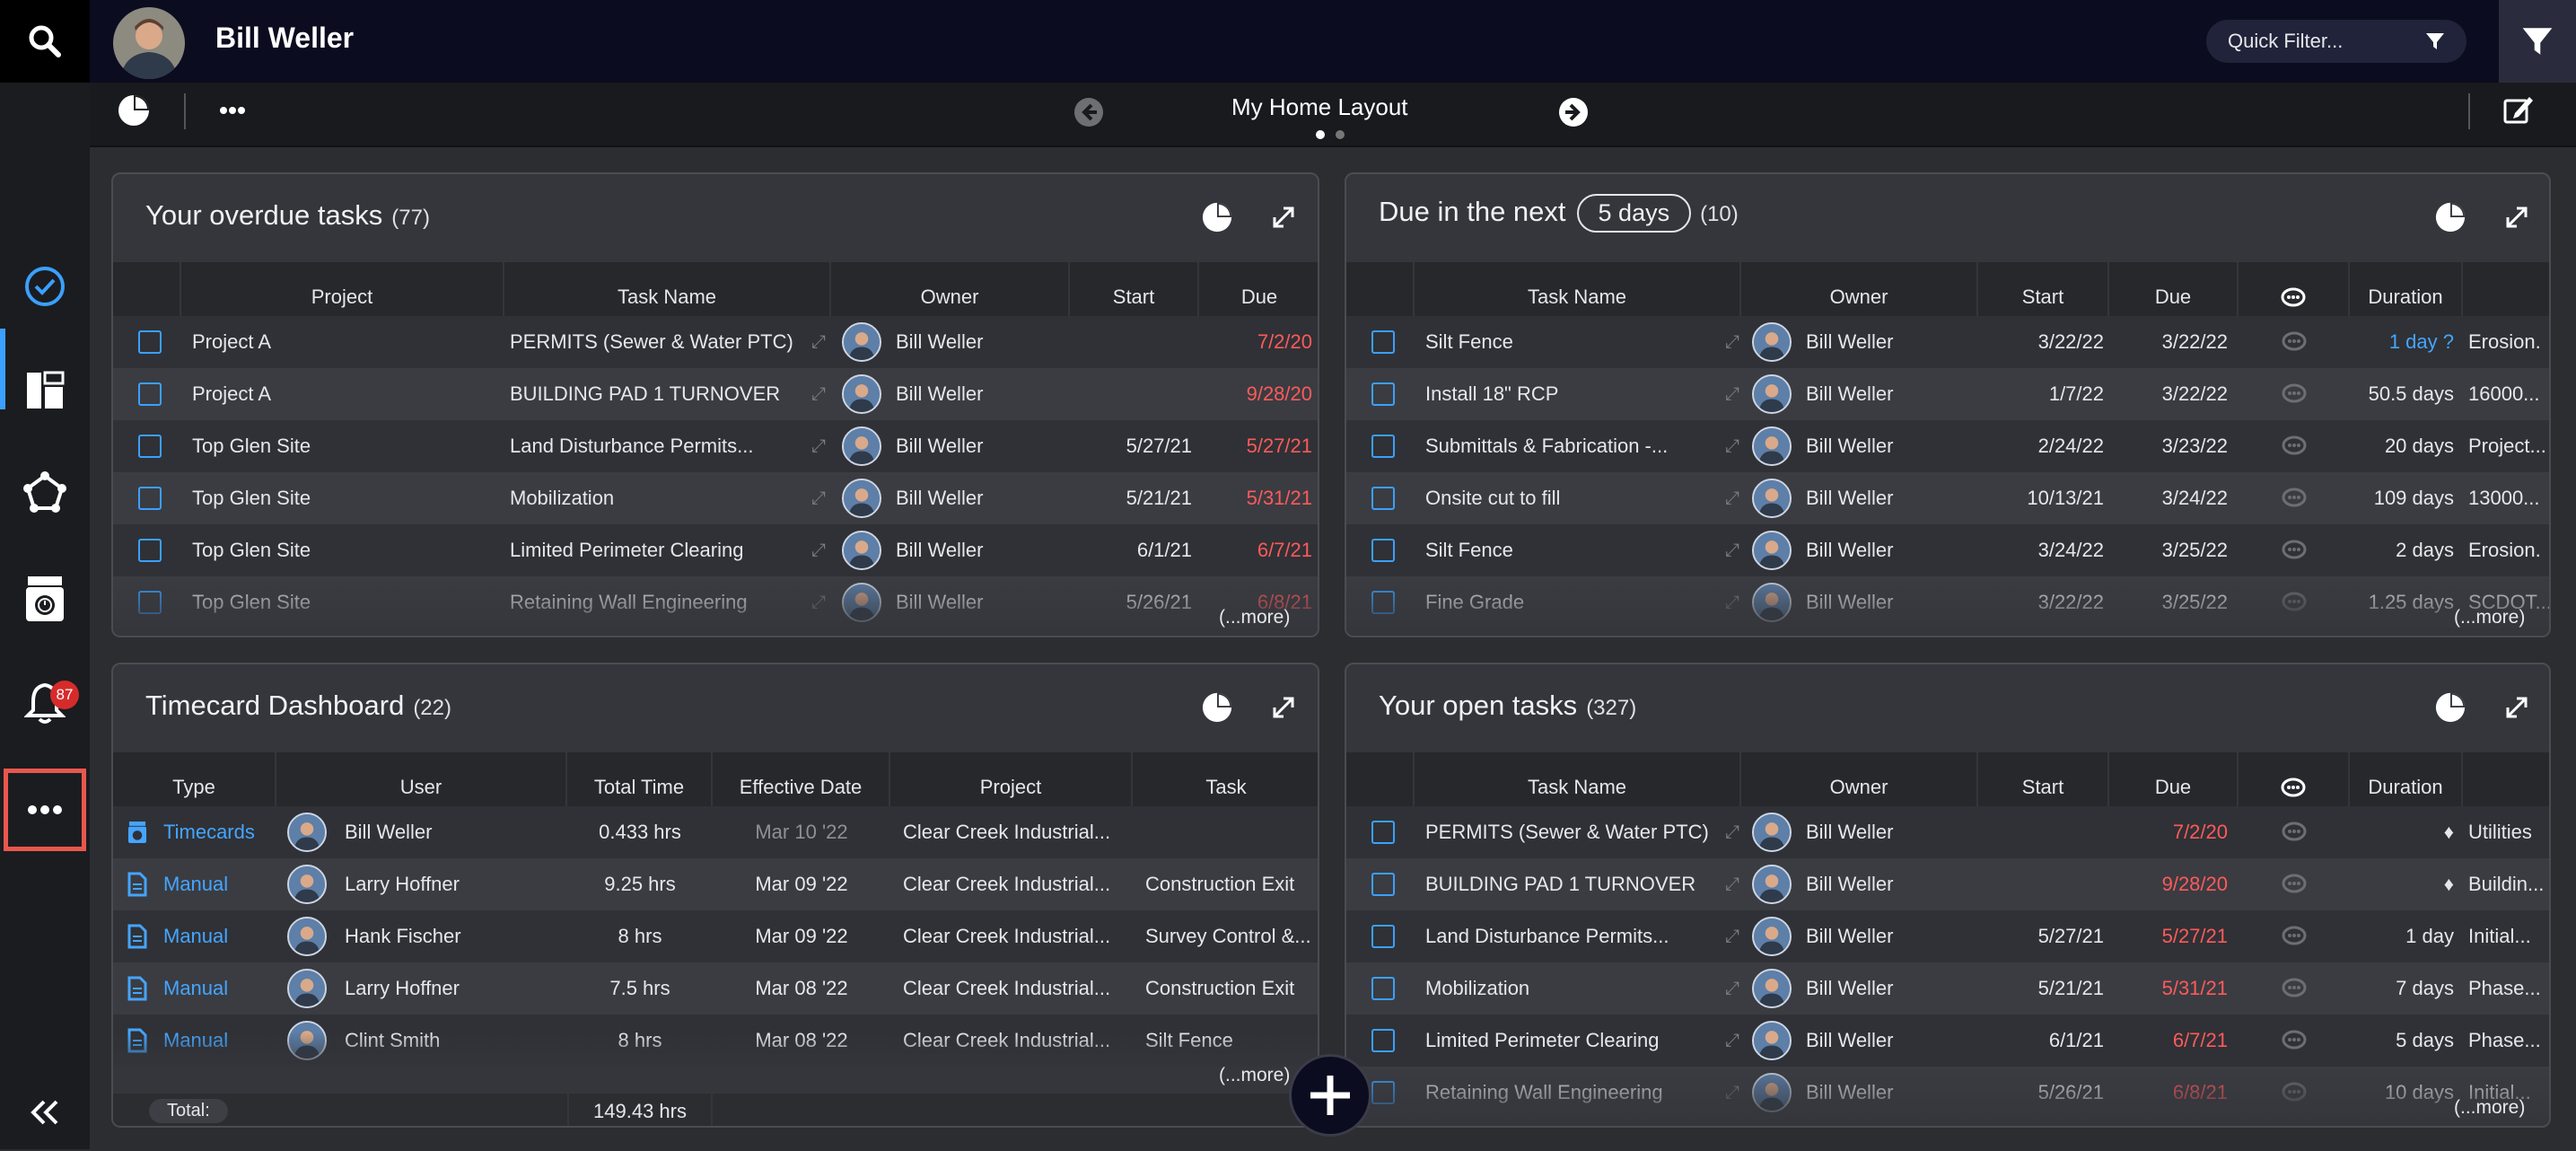 This screenshot has height=1151, width=2576. What do you see at coordinates (2518, 109) in the screenshot?
I see `edit-icon` at bounding box center [2518, 109].